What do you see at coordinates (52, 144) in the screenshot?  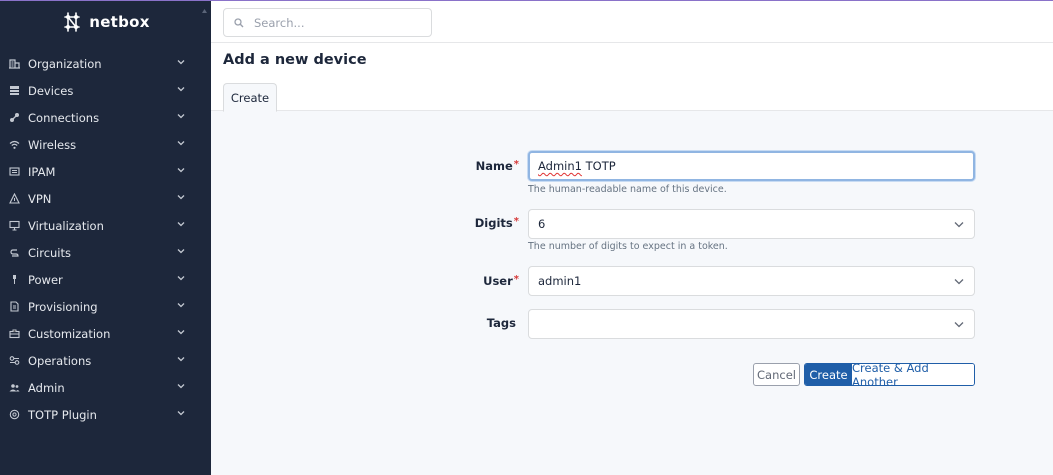 I see `sidebar-item-label: Wireless` at bounding box center [52, 144].